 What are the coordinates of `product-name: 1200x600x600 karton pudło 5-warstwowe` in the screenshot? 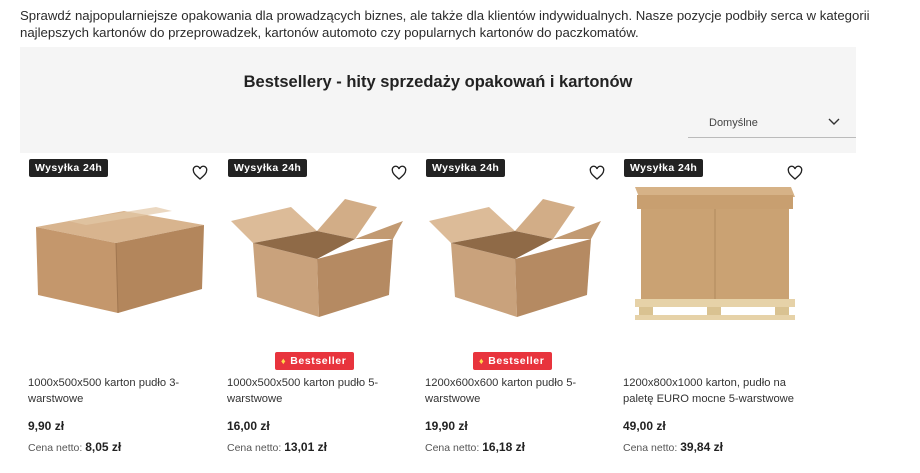 It's located at (515, 391).